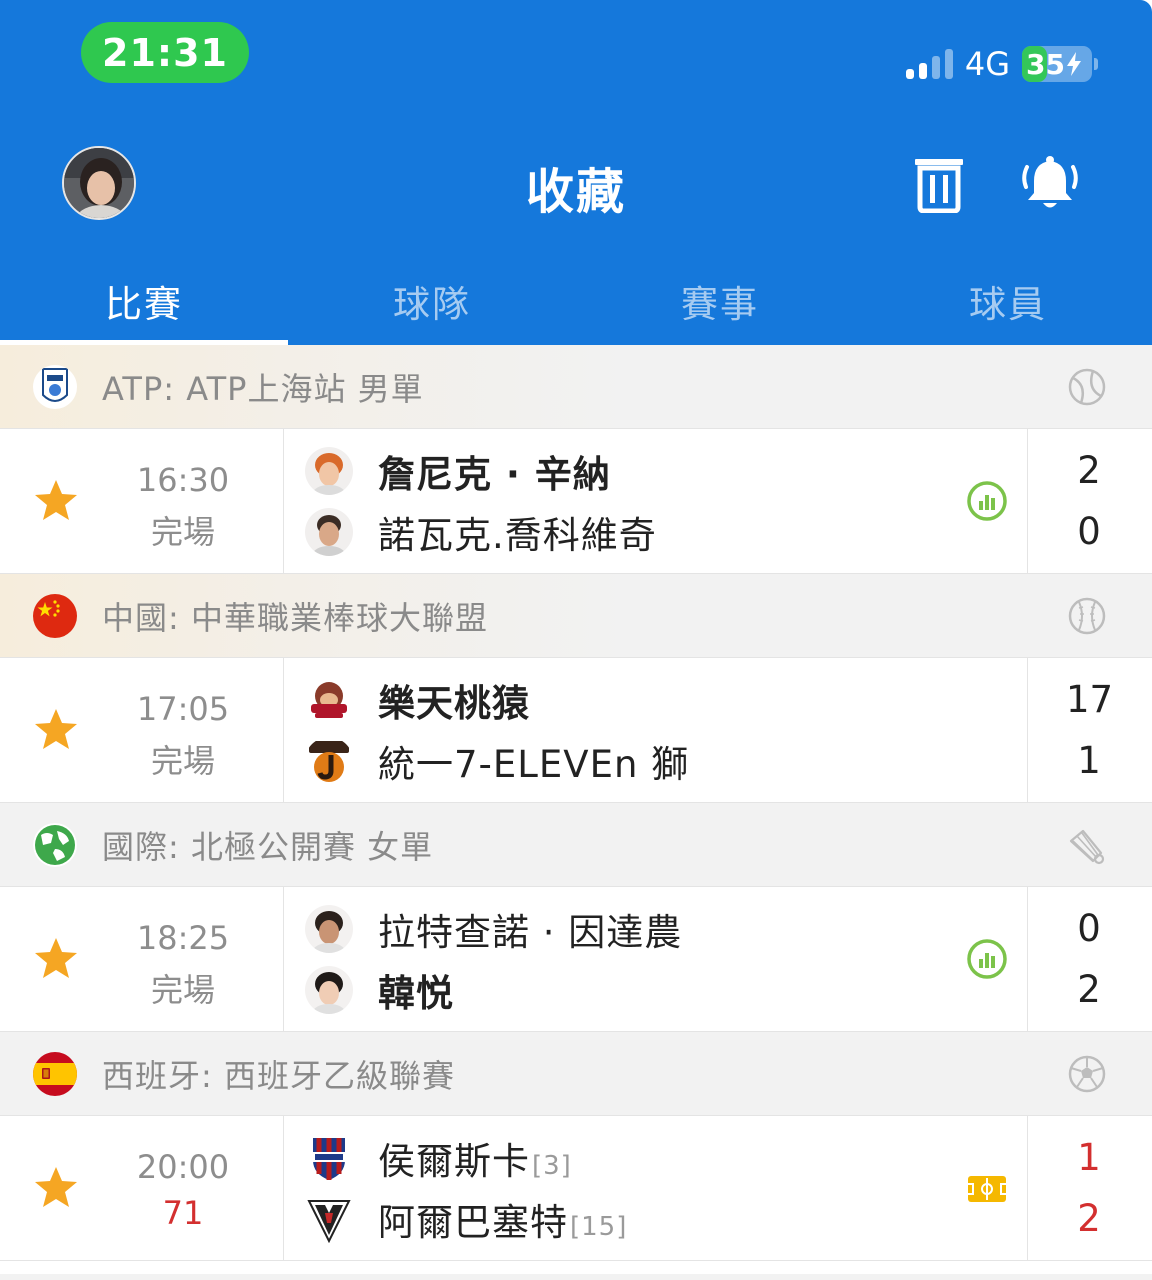 The height and width of the screenshot is (1280, 1152). What do you see at coordinates (183, 1213) in the screenshot?
I see `match-minute: 71` at bounding box center [183, 1213].